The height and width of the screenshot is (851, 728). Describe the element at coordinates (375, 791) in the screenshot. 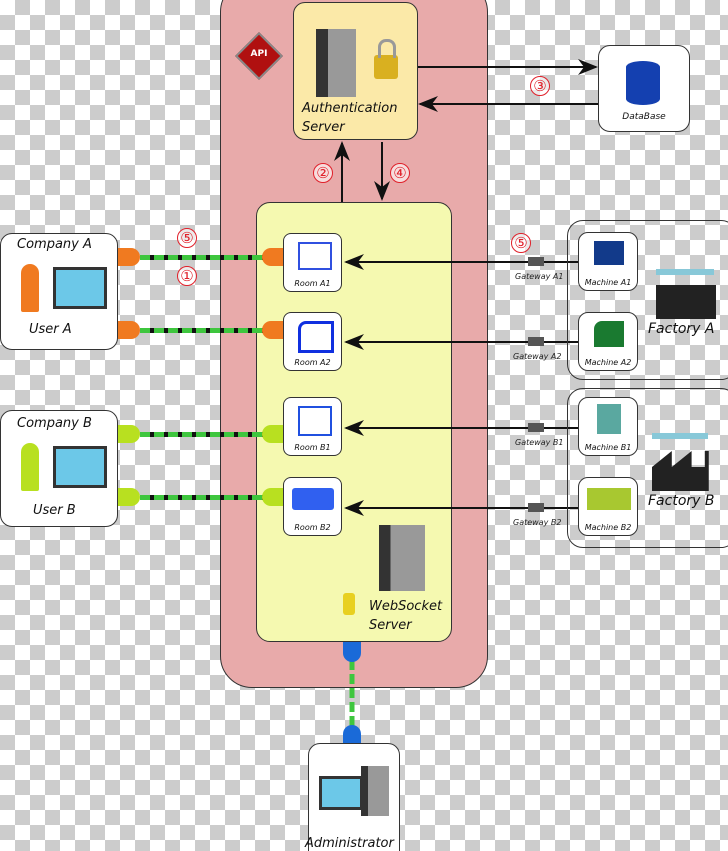

I see `server-icon` at that location.